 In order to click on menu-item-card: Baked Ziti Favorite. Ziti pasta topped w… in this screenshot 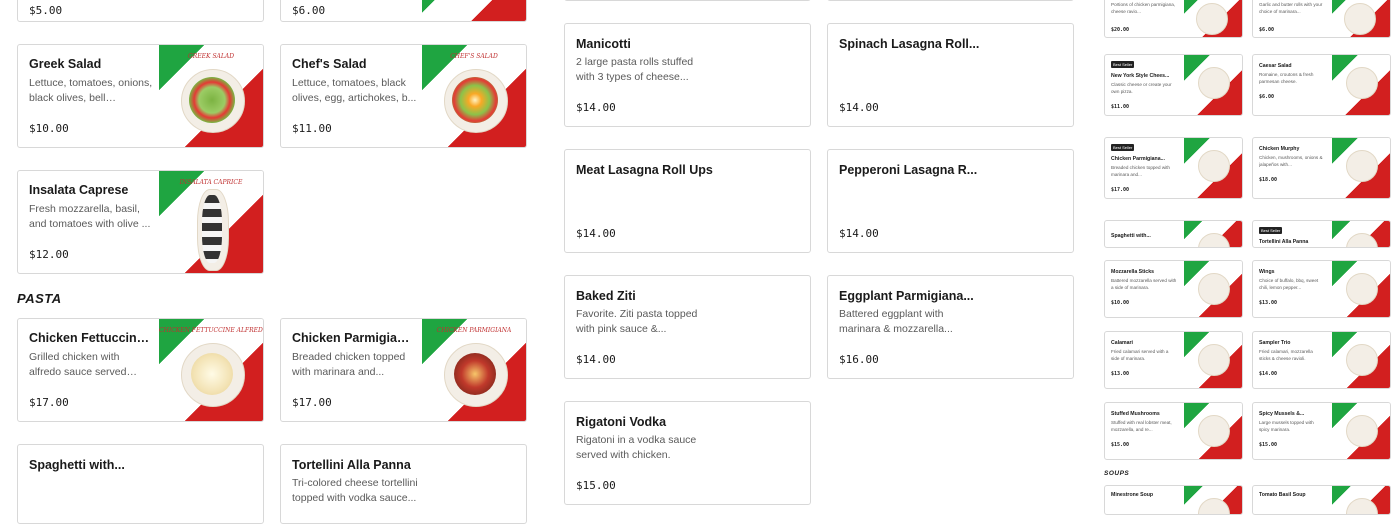, I will do `click(687, 327)`.